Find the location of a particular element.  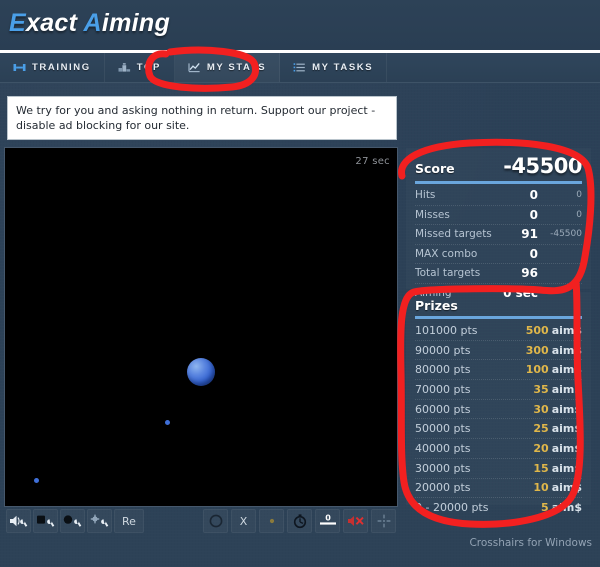

crosshair-button is located at coordinates (383, 521).